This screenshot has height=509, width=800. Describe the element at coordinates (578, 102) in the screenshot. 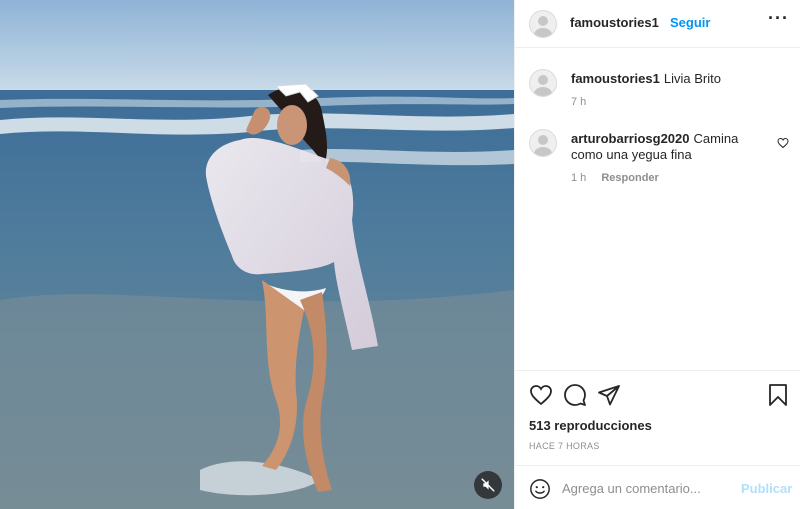

I see `caption-time: 7 h` at that location.